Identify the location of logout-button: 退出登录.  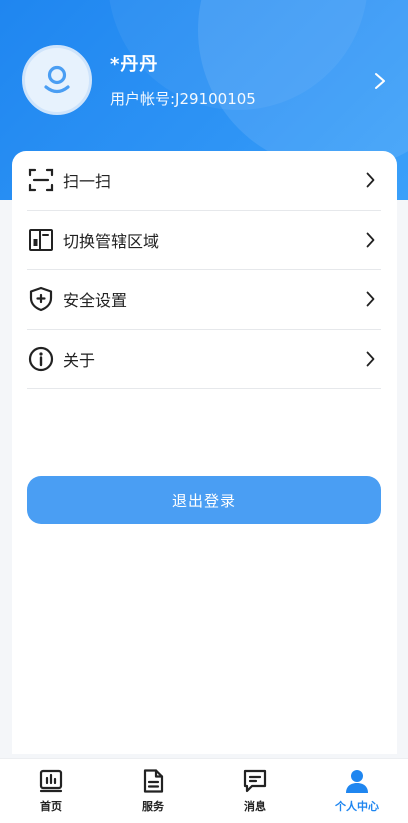
(204, 500).